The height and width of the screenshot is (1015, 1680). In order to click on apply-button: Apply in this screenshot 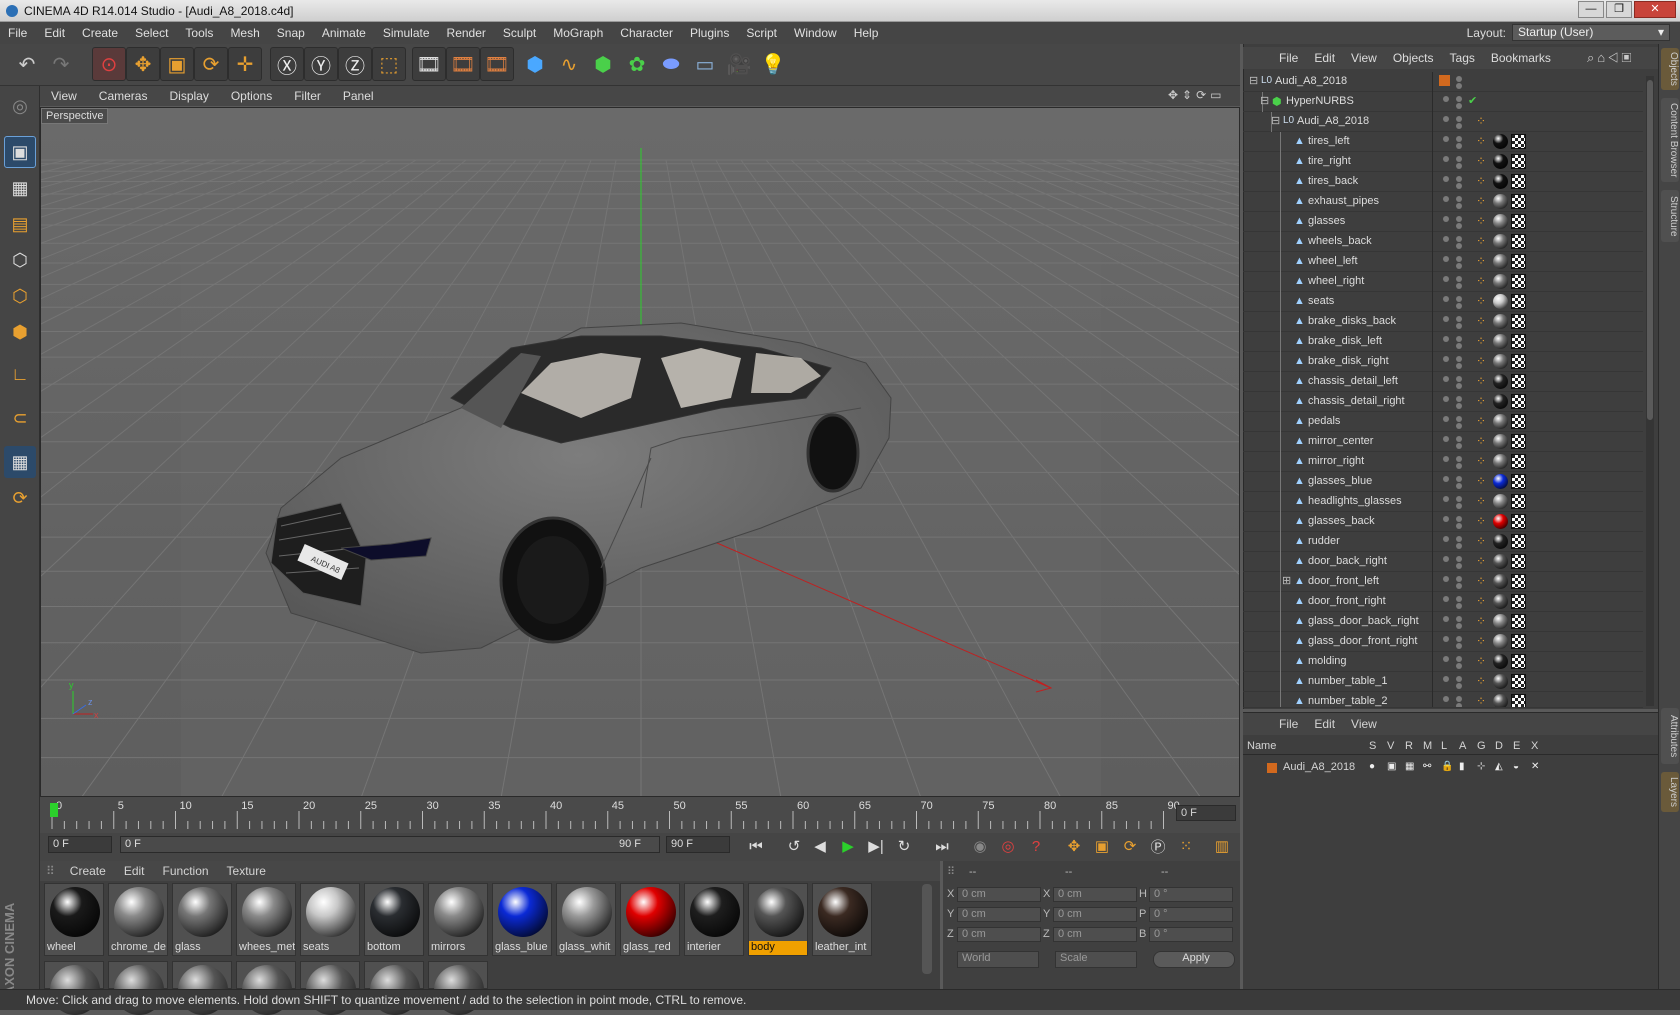, I will do `click(1194, 959)`.